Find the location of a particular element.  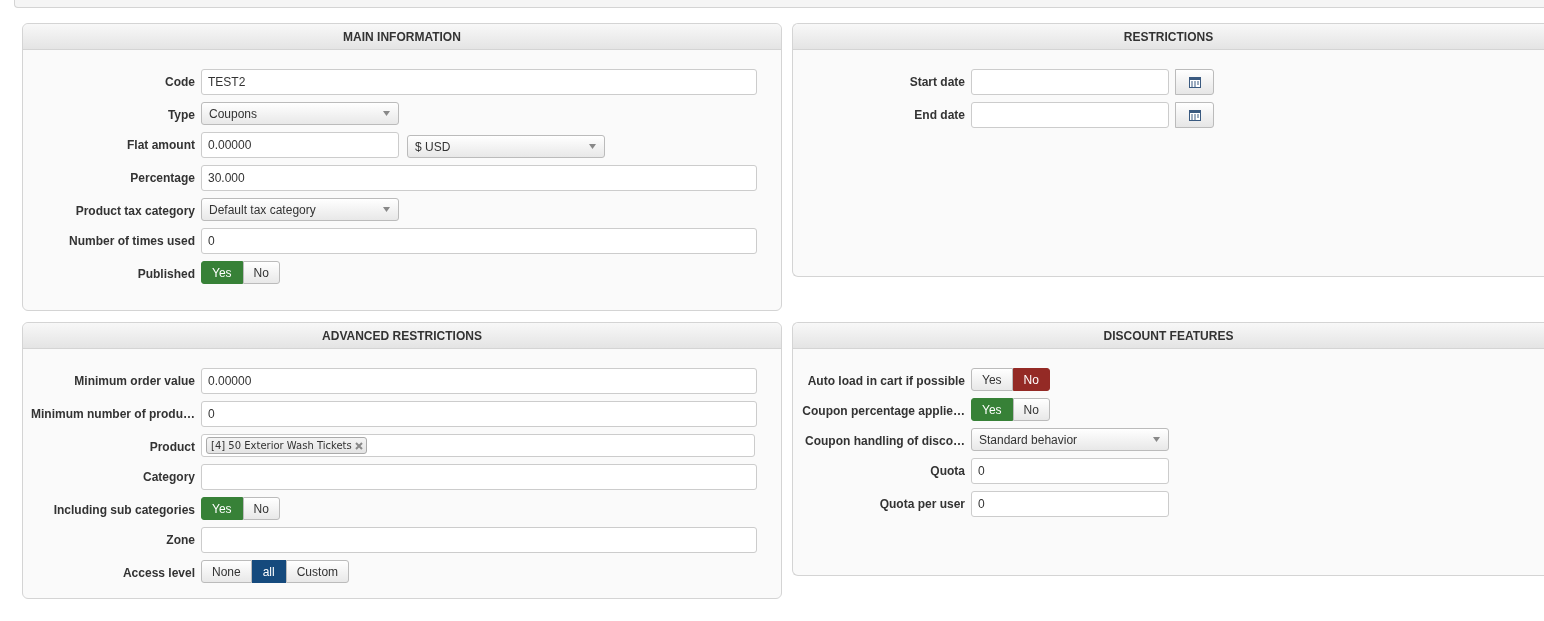

field-label: Flat amount is located at coordinates (160, 145).